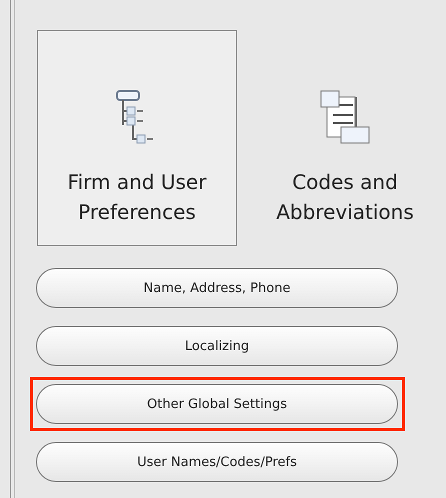 Image resolution: width=446 pixels, height=498 pixels. I want to click on settings-button: User Names/Codes/Prefs, so click(217, 462).